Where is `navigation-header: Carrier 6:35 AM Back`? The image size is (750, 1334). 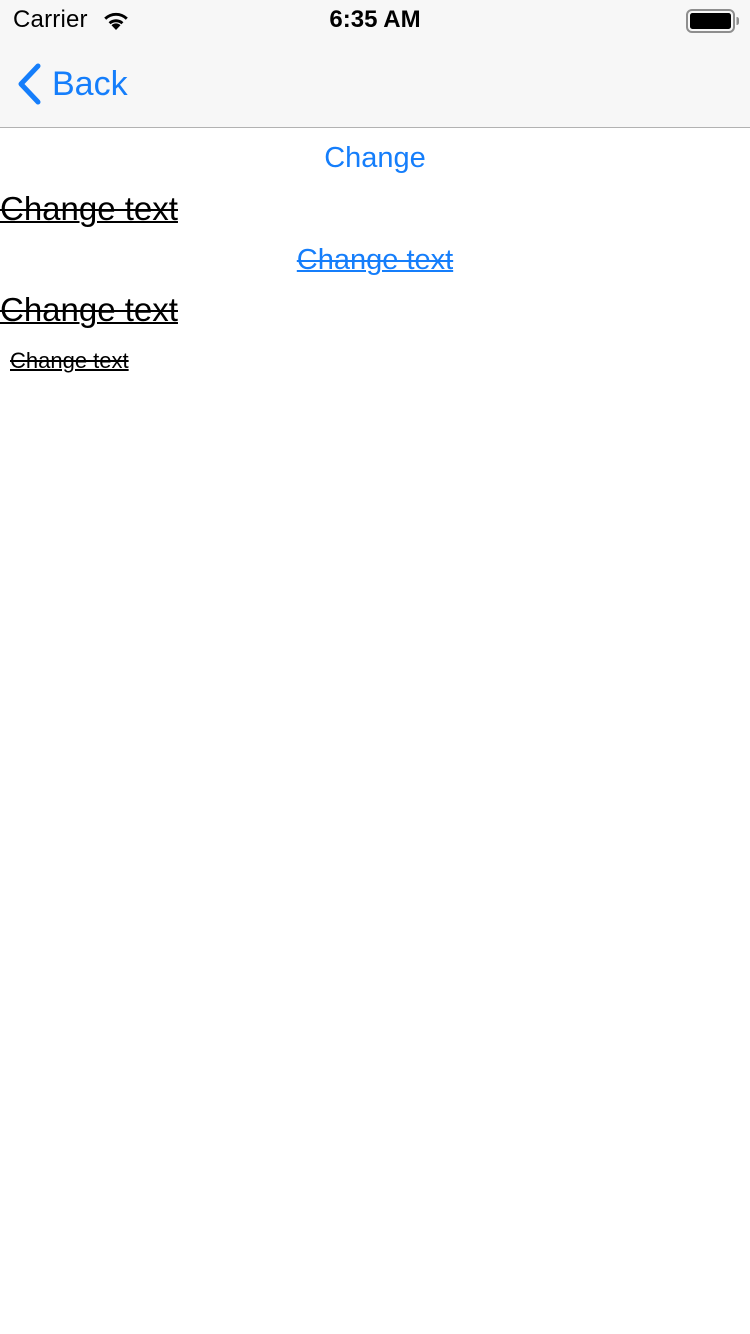
navigation-header: Carrier 6:35 AM Back is located at coordinates (375, 64).